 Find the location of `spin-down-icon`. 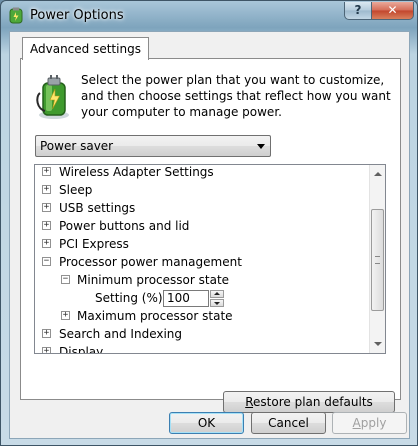

spin-down-icon is located at coordinates (217, 303).